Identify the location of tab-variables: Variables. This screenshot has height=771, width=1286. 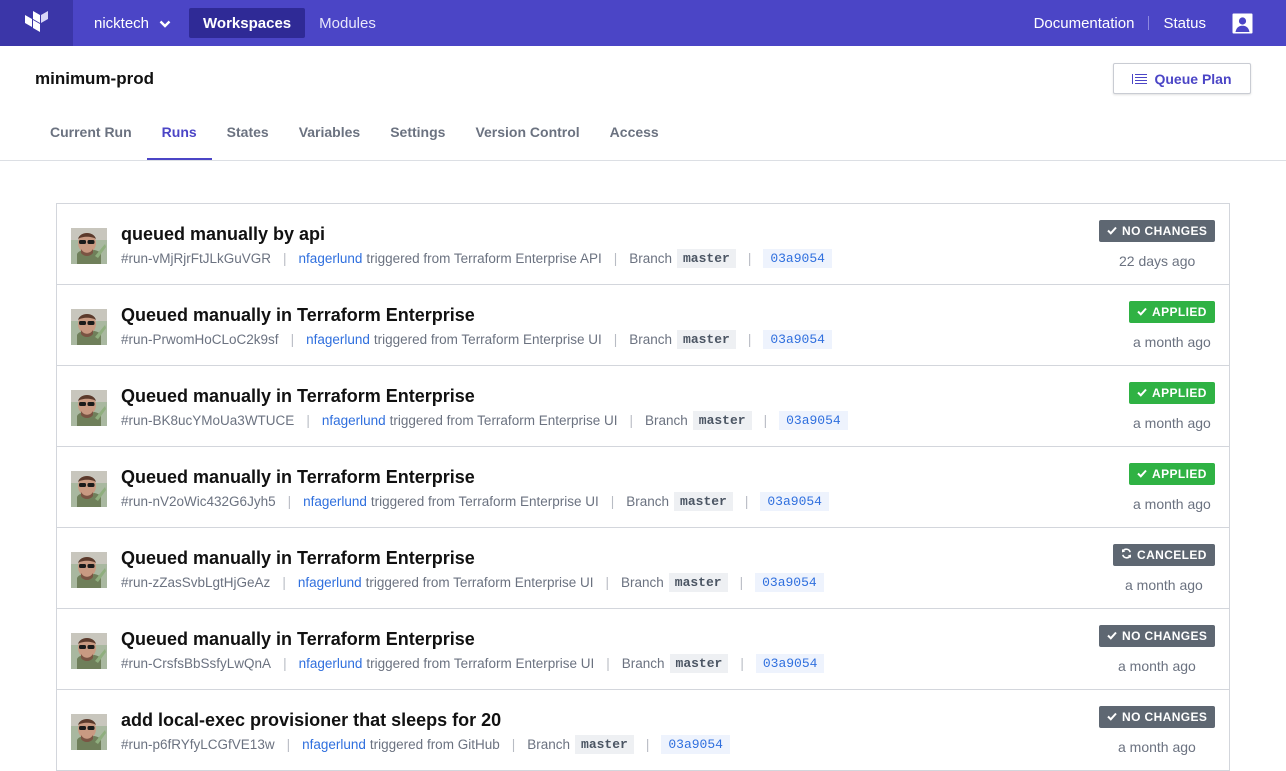
(330, 136).